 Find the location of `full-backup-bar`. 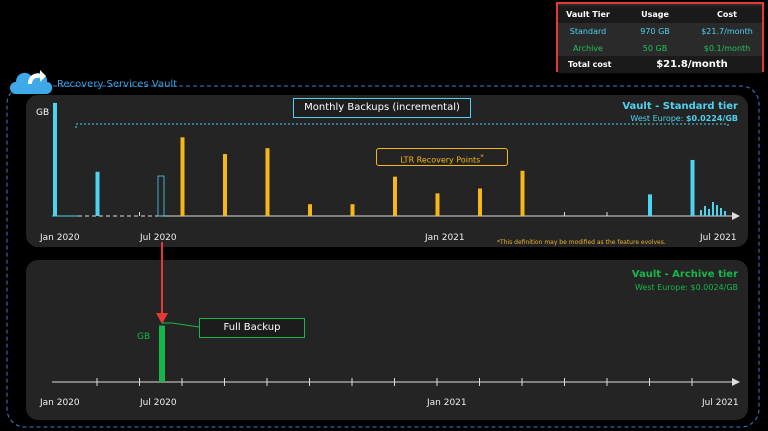

full-backup-bar is located at coordinates (162, 353).